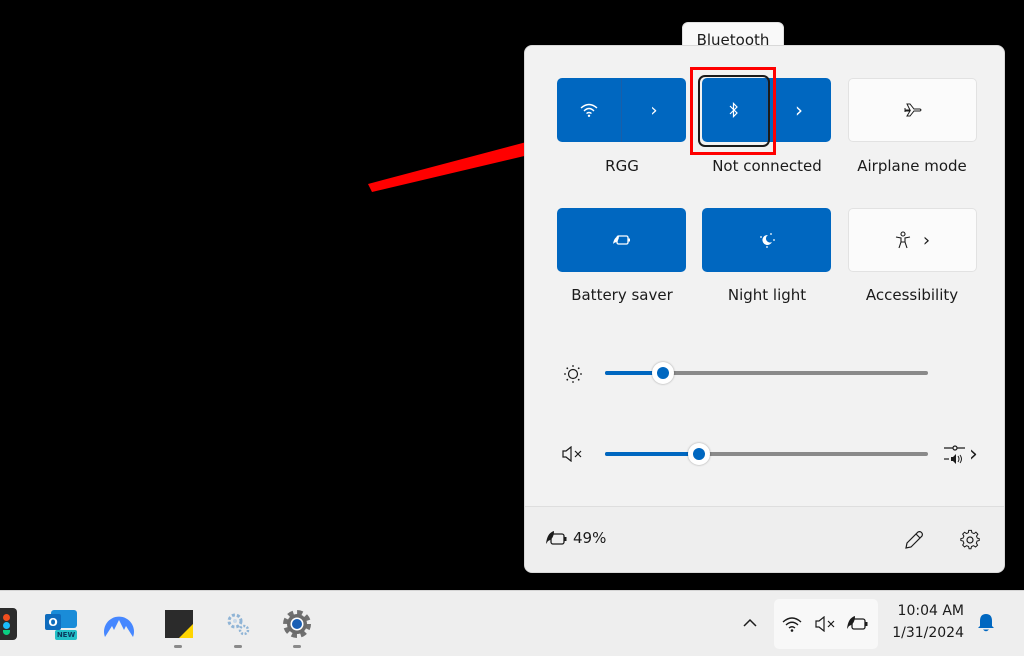  I want to click on nordvpn-icon, so click(119, 626).